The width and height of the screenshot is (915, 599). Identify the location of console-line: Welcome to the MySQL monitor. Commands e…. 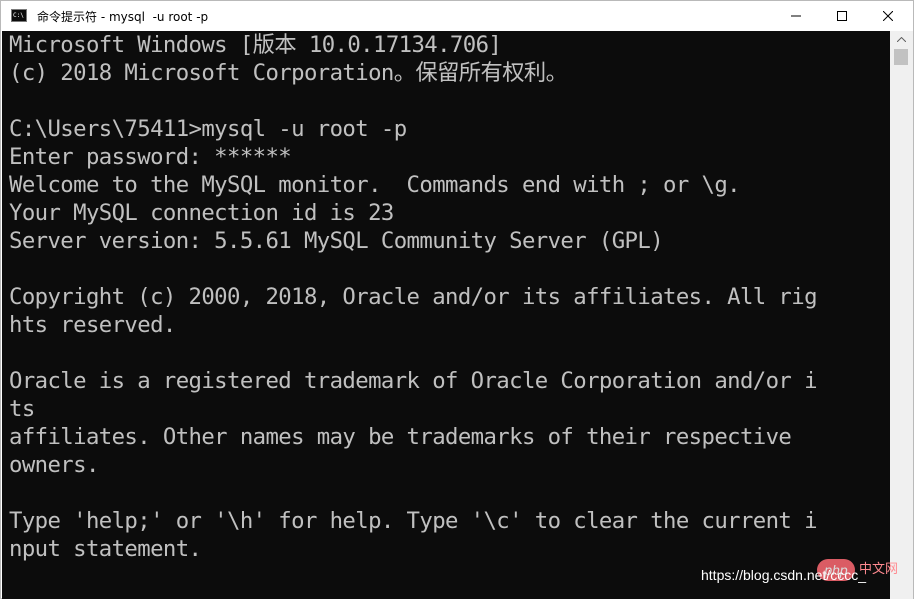
(375, 185).